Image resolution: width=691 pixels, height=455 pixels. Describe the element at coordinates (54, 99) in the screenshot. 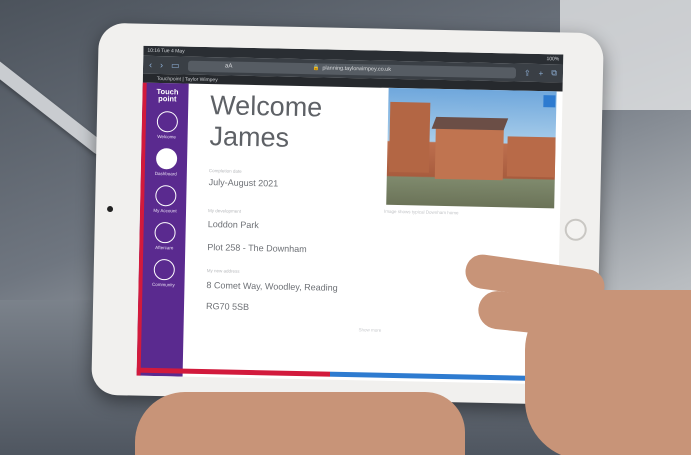

I see `stair-rail` at that location.